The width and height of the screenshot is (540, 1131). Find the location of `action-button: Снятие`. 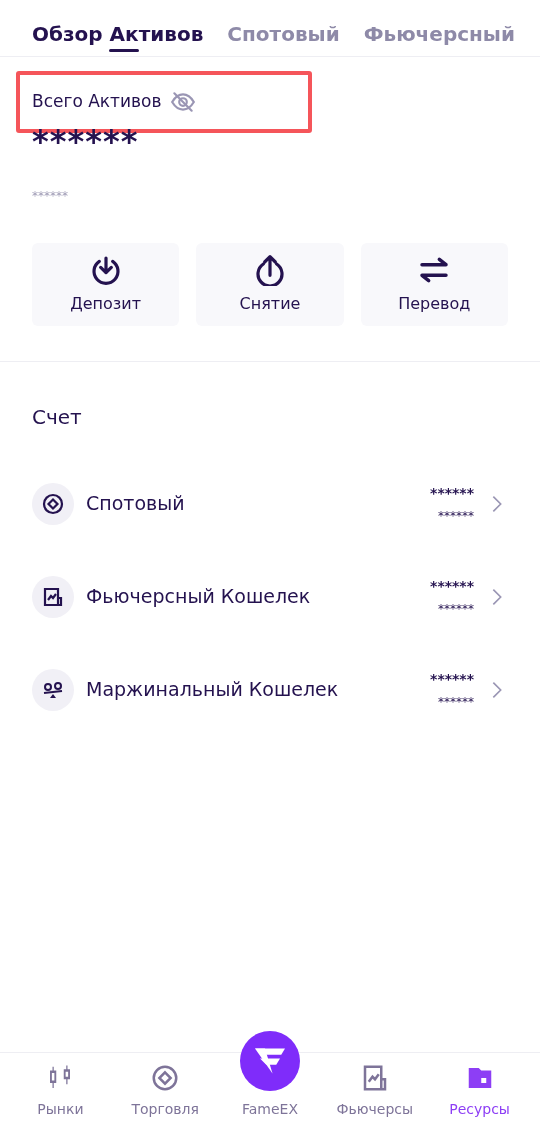

action-button: Снятие is located at coordinates (270, 284).